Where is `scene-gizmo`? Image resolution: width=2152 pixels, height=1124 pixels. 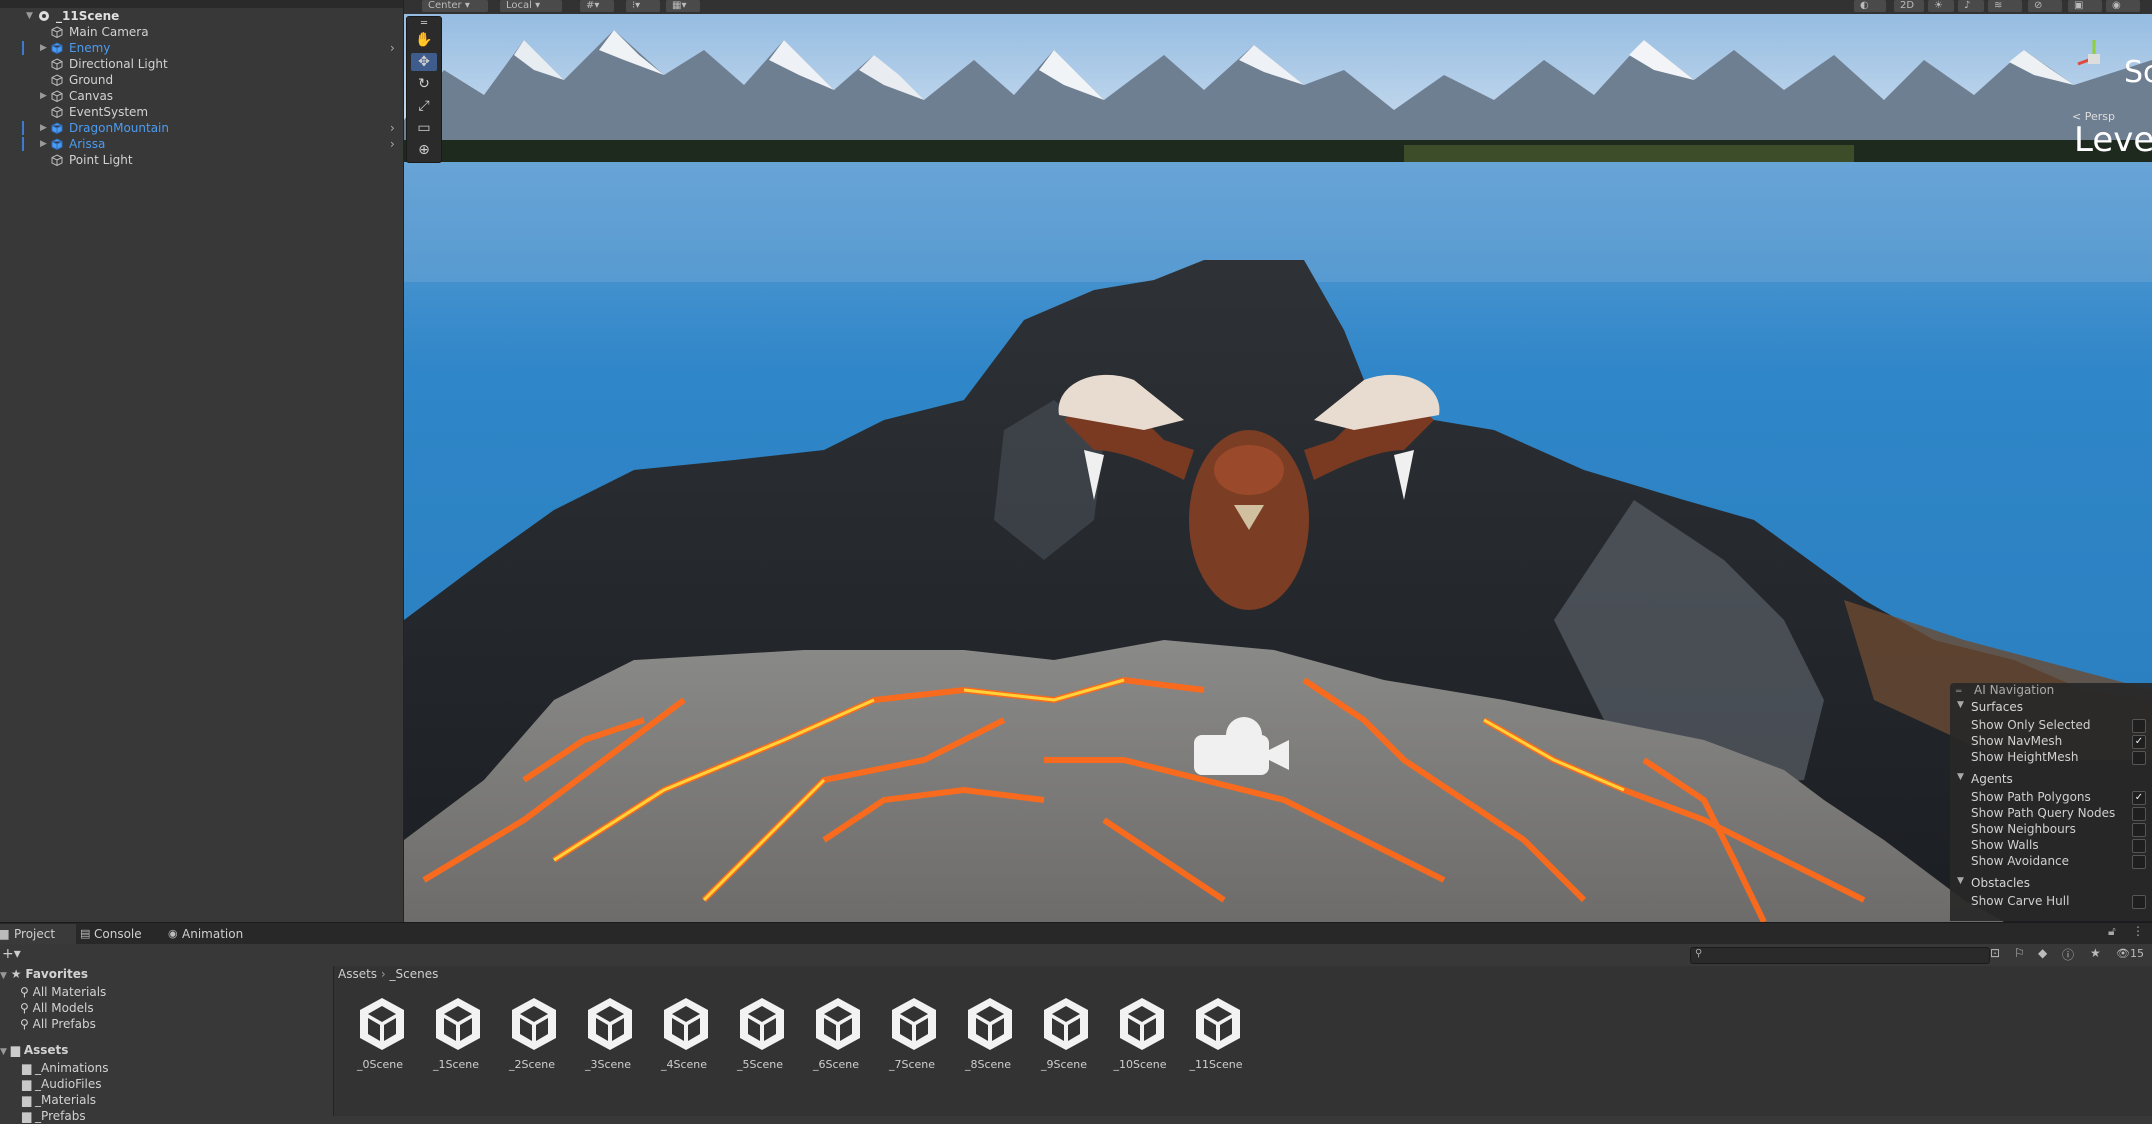 scene-gizmo is located at coordinates (2094, 58).